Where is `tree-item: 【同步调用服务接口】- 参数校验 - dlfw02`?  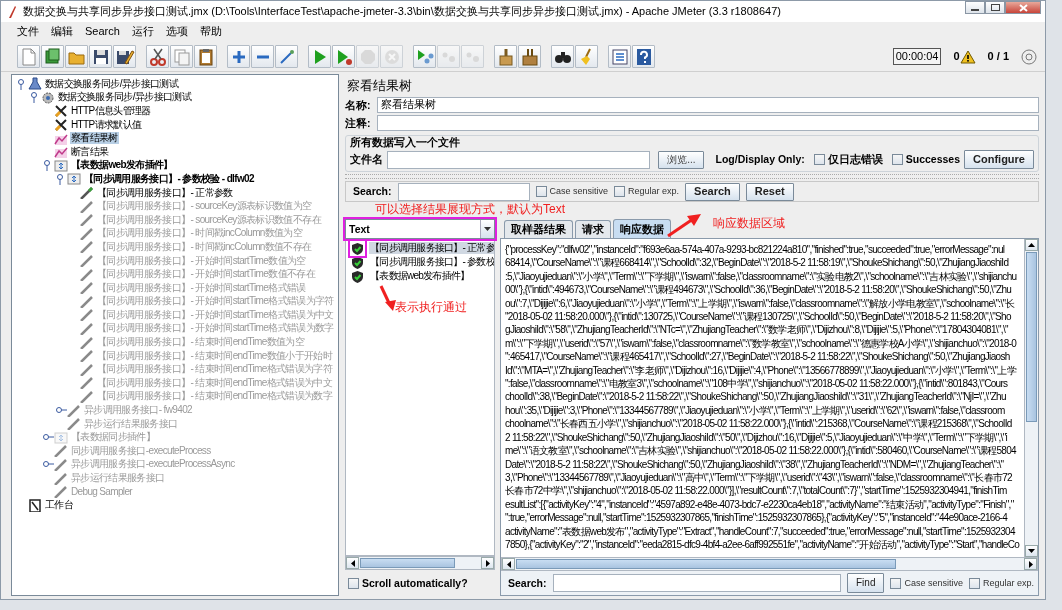 tree-item: 【同步调用服务接口】- 参数校验 - dlfw02 is located at coordinates (169, 178).